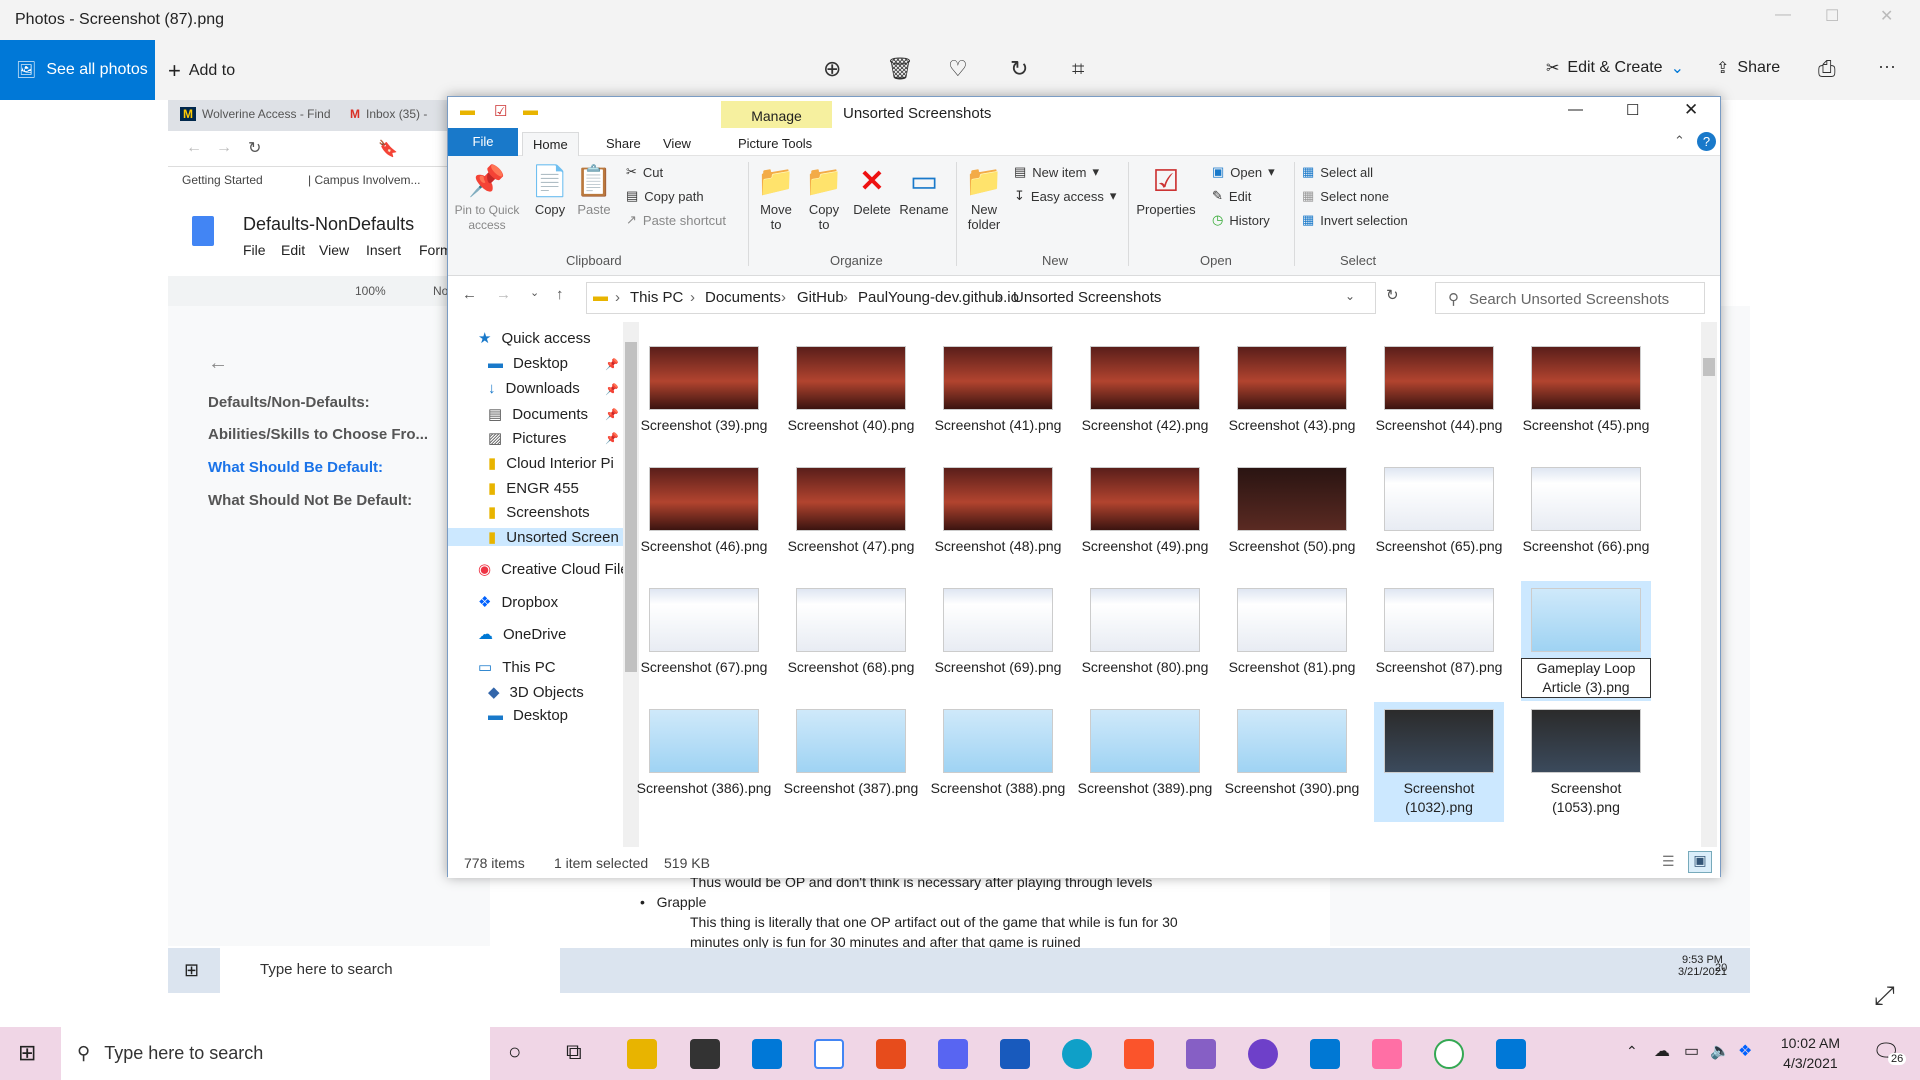  Describe the element at coordinates (254, 250) in the screenshot. I see `docs-menu-file: File` at that location.